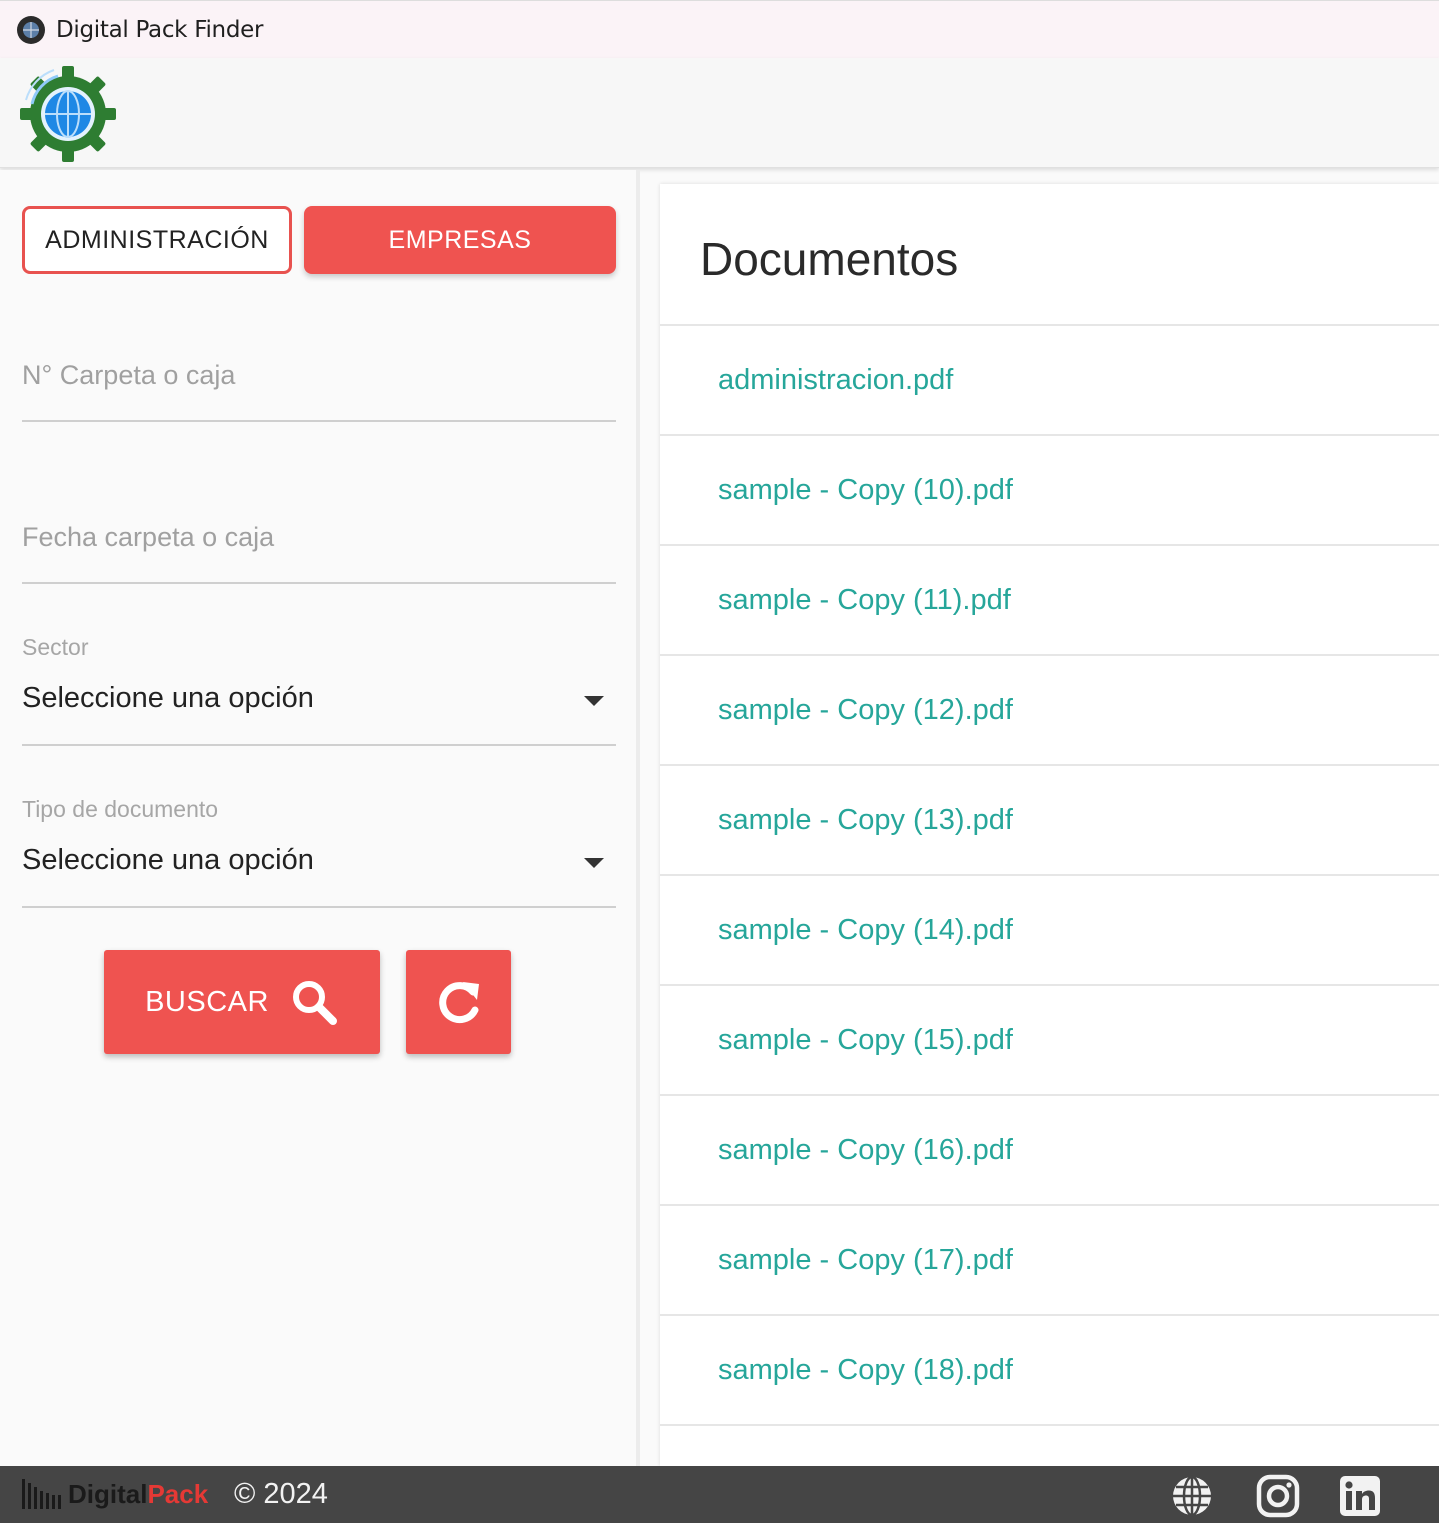 The height and width of the screenshot is (1523, 1439). Describe the element at coordinates (719, 1494) in the screenshot. I see `app-footer: Digital Pack © 2024` at that location.